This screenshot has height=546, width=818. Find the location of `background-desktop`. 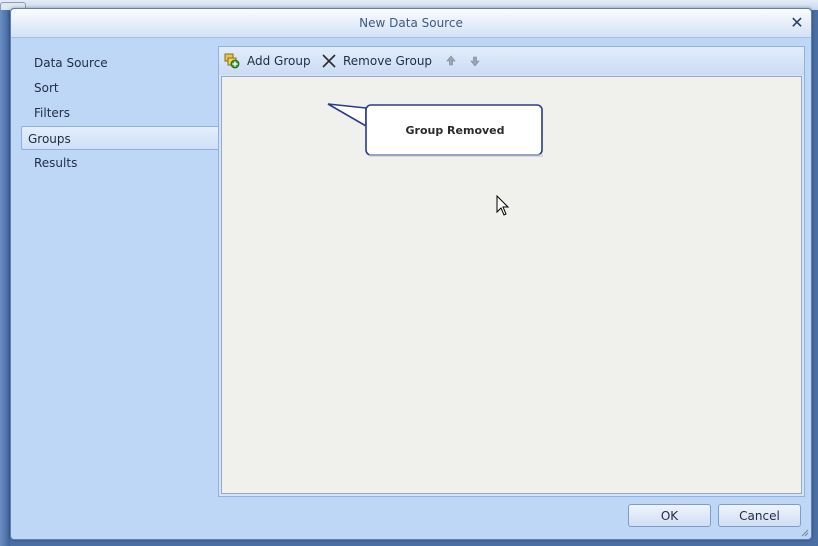

background-desktop is located at coordinates (5, 278).